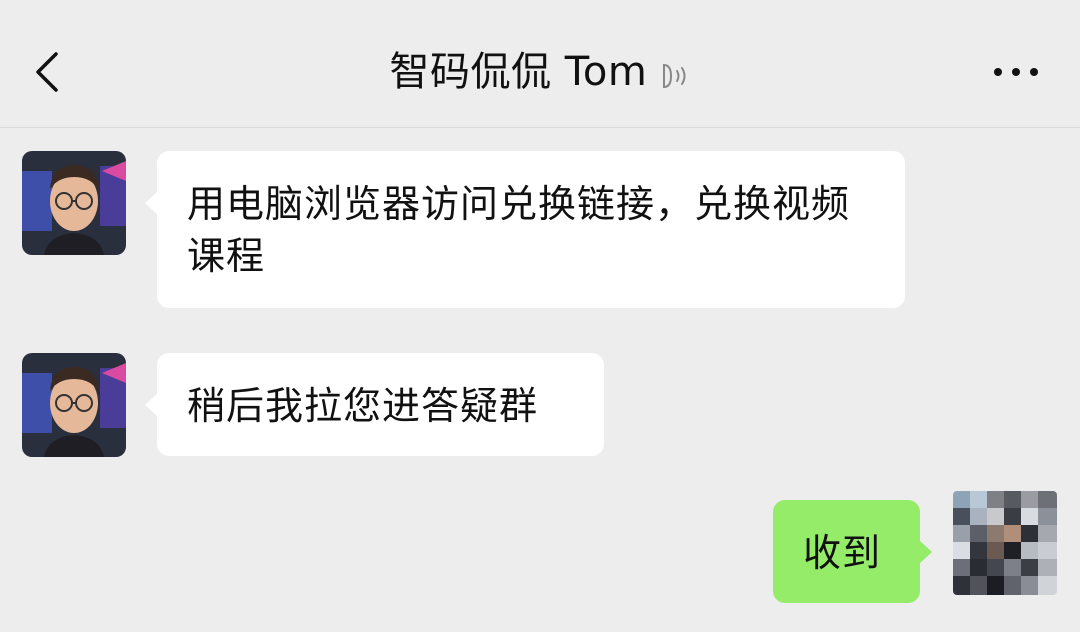 This screenshot has height=632, width=1080. Describe the element at coordinates (519, 230) in the screenshot. I see `message-text: 用电脑浏览器访问兑换链接，兑换视频课程` at that location.